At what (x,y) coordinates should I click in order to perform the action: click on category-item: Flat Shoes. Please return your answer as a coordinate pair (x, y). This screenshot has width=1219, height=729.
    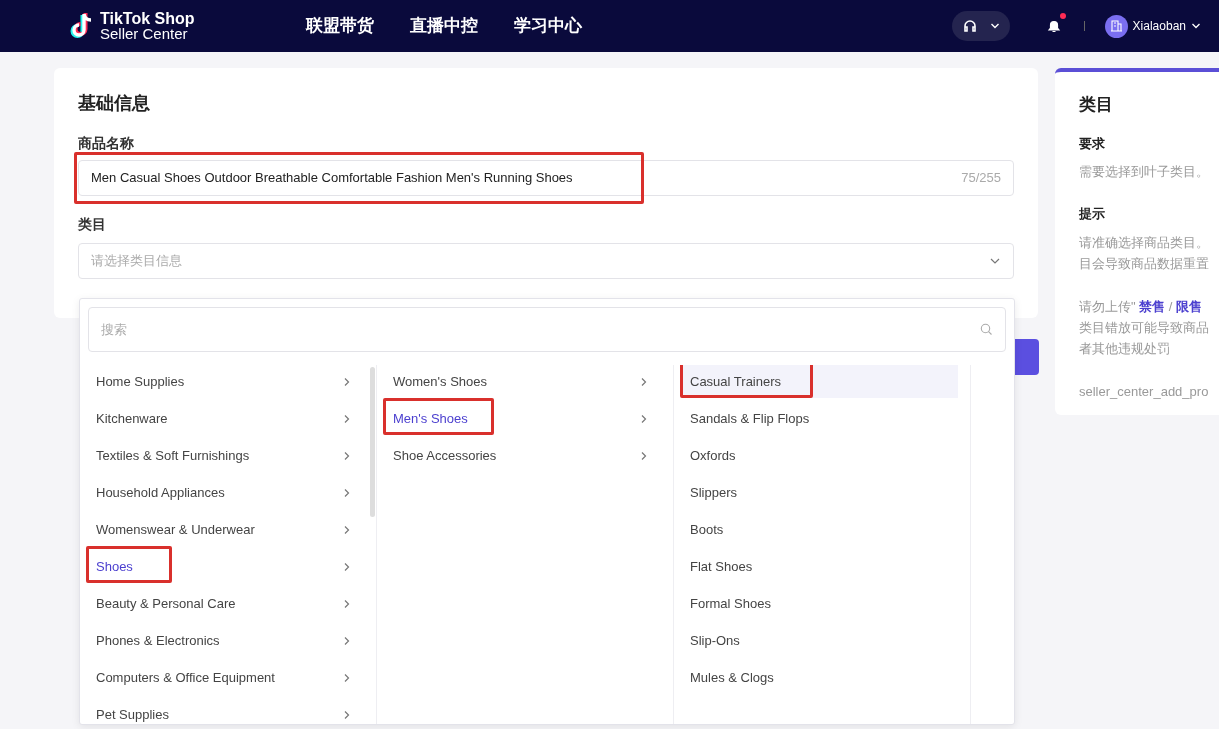
    Looking at the image, I should click on (820, 566).